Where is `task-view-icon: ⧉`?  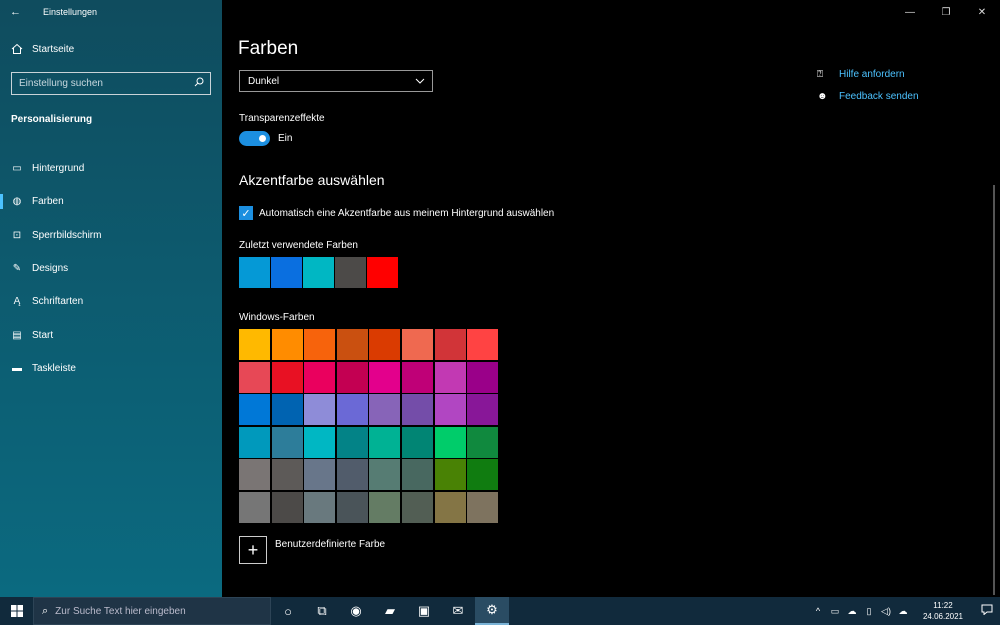
task-view-icon: ⧉ is located at coordinates (322, 611).